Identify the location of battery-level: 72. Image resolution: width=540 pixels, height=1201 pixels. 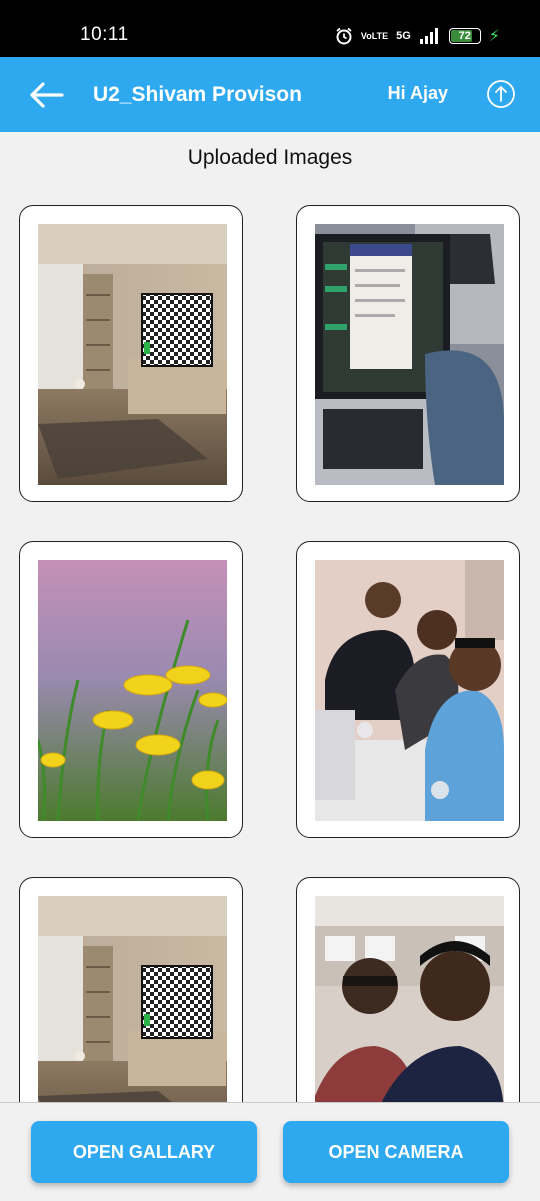
(464, 36).